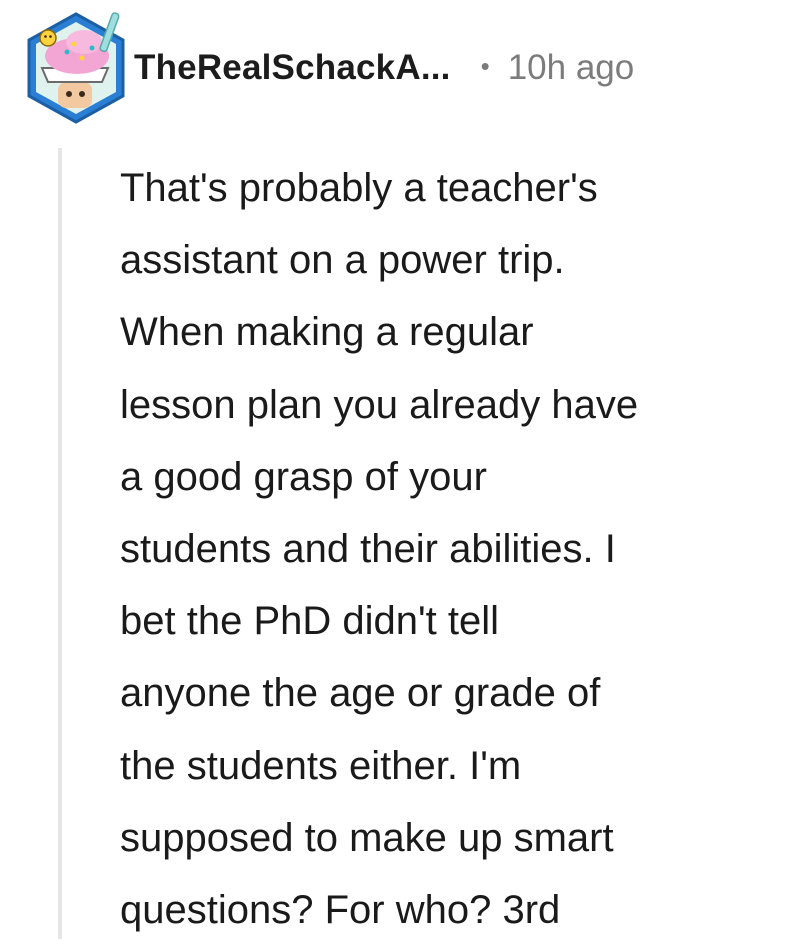  I want to click on avatar, so click(76, 68).